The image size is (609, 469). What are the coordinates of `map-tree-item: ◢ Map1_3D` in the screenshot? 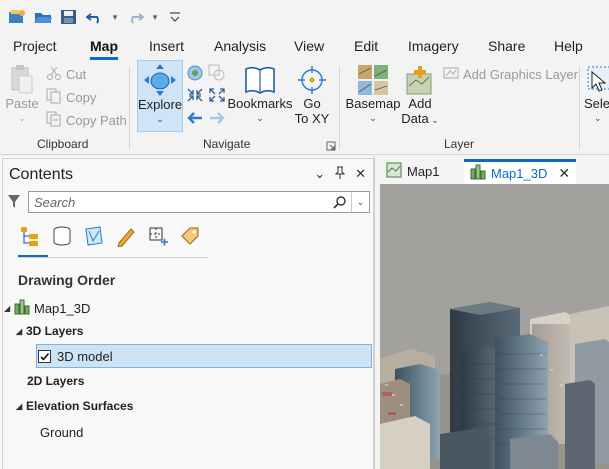 It's located at (47, 308).